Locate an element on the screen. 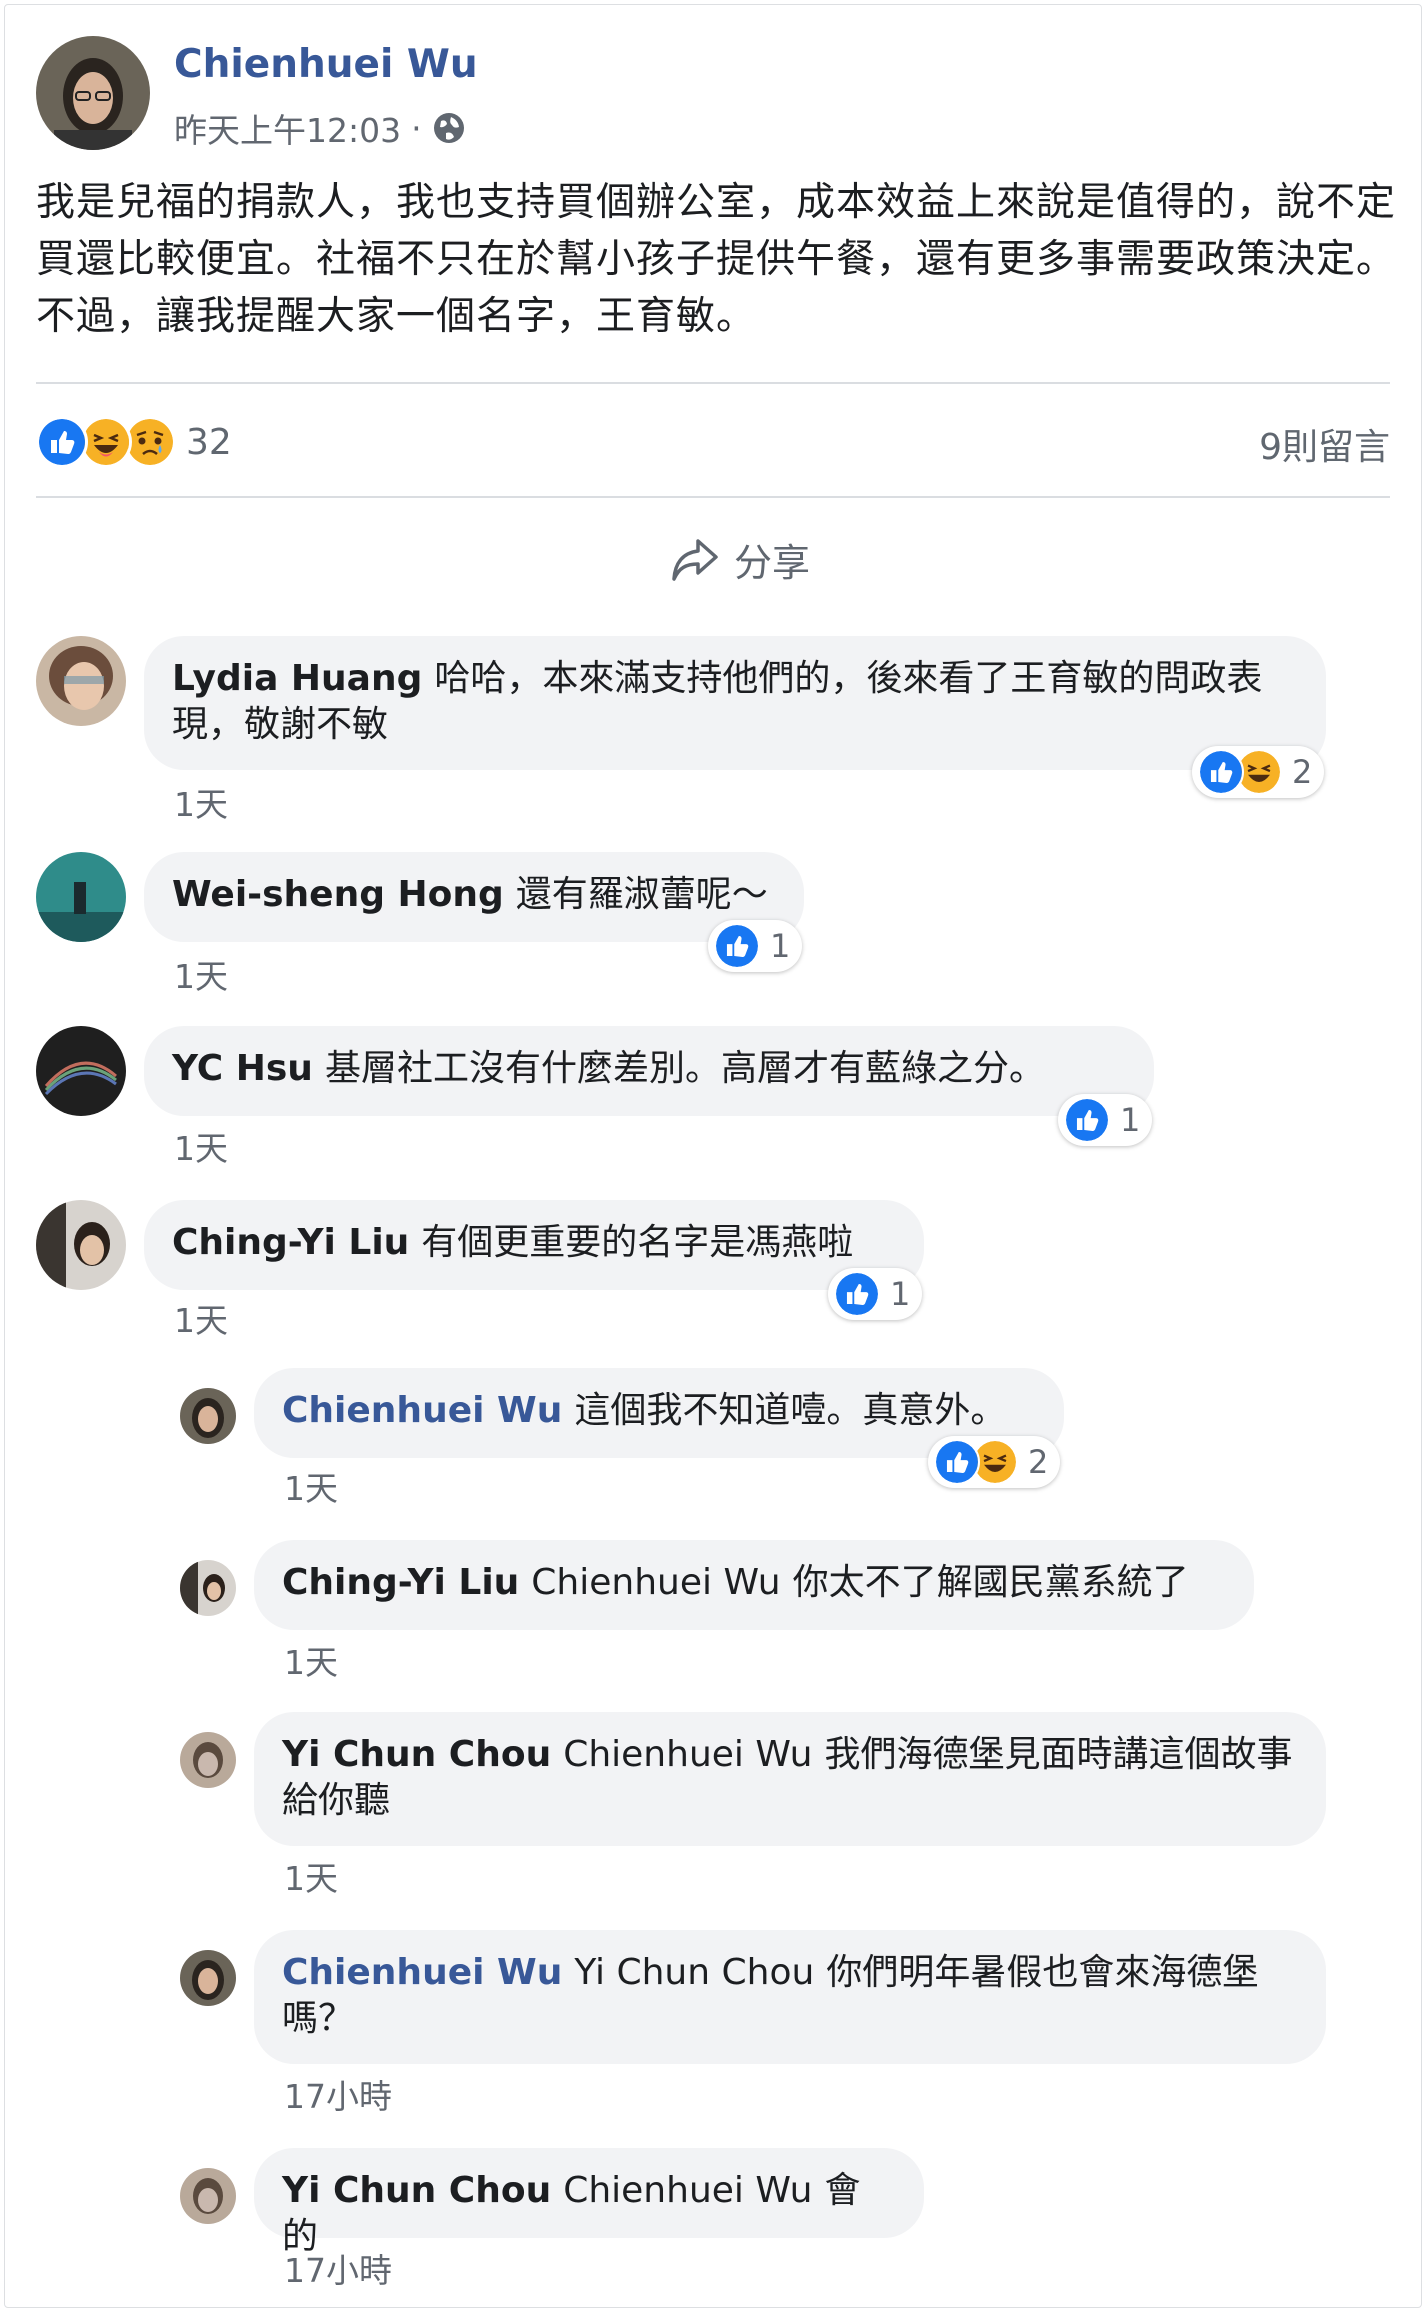 This screenshot has height=2312, width=1426. reply-bubble: Ching-Yi Liu Chienhuei Wu 你太不了解國民黨系統了 is located at coordinates (754, 1585).